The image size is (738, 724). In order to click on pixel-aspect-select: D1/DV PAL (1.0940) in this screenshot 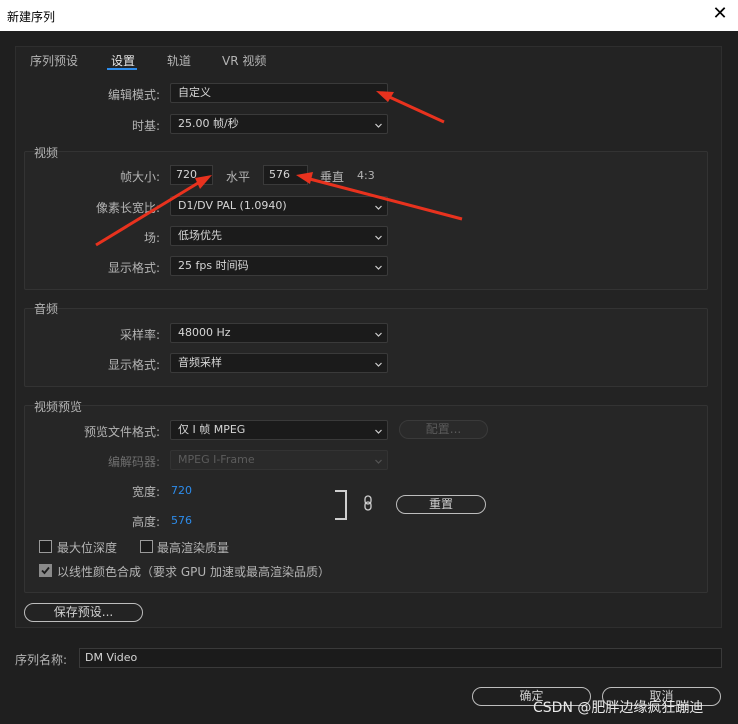, I will do `click(279, 206)`.